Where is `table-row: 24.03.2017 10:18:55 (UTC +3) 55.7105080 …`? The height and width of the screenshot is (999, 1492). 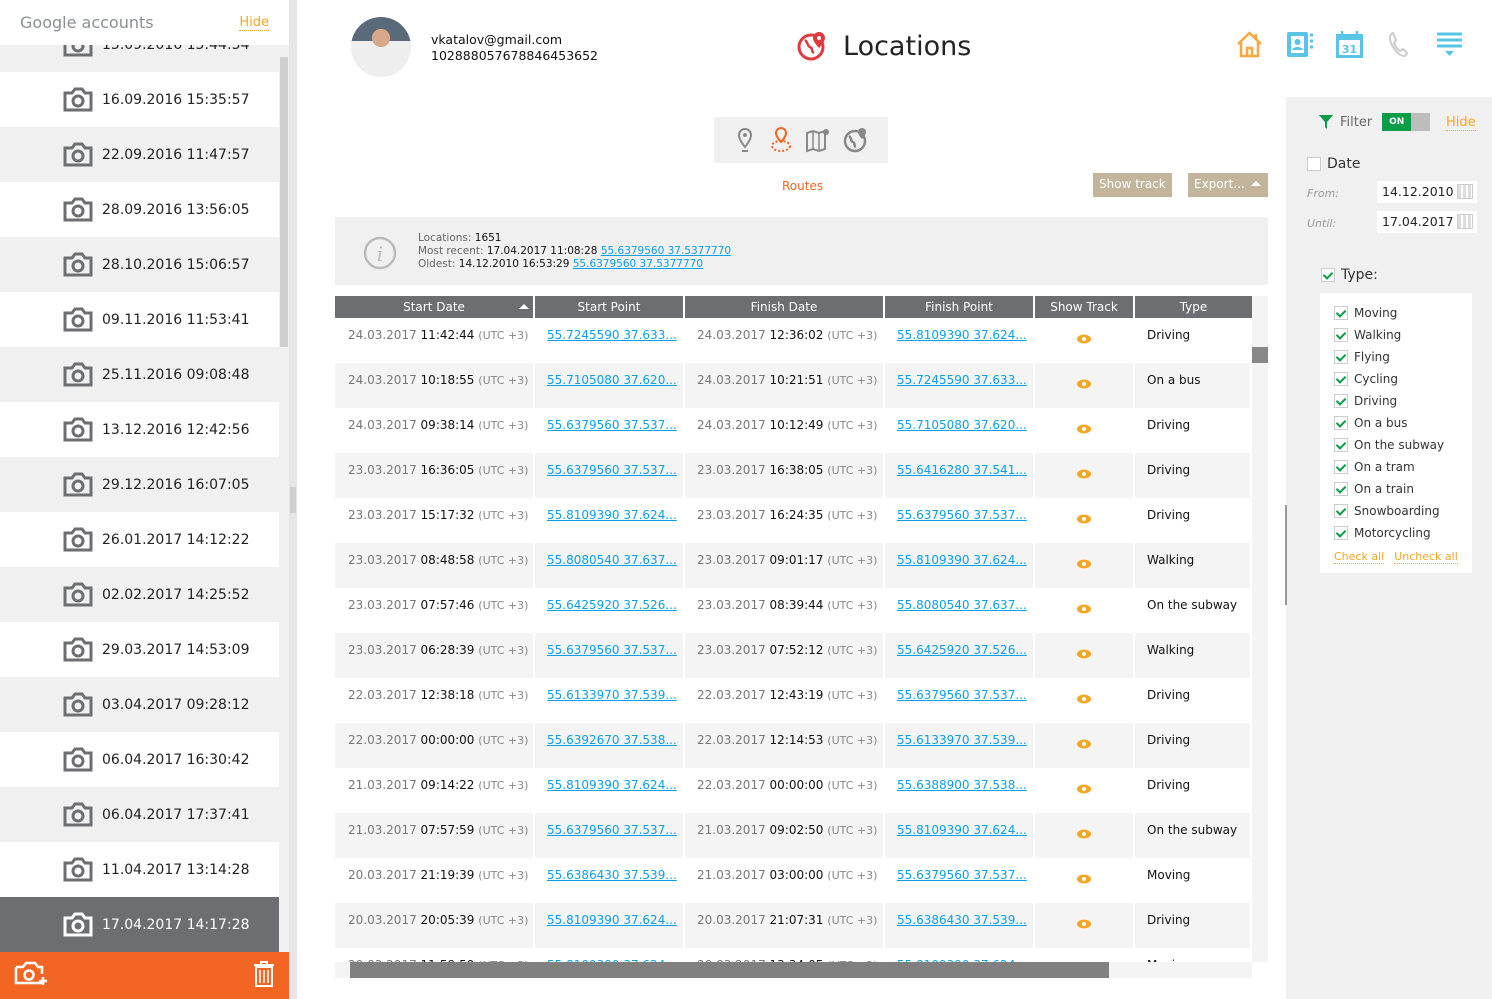 table-row: 24.03.2017 10:18:55 (UTC +3) 55.7105080 … is located at coordinates (793, 385).